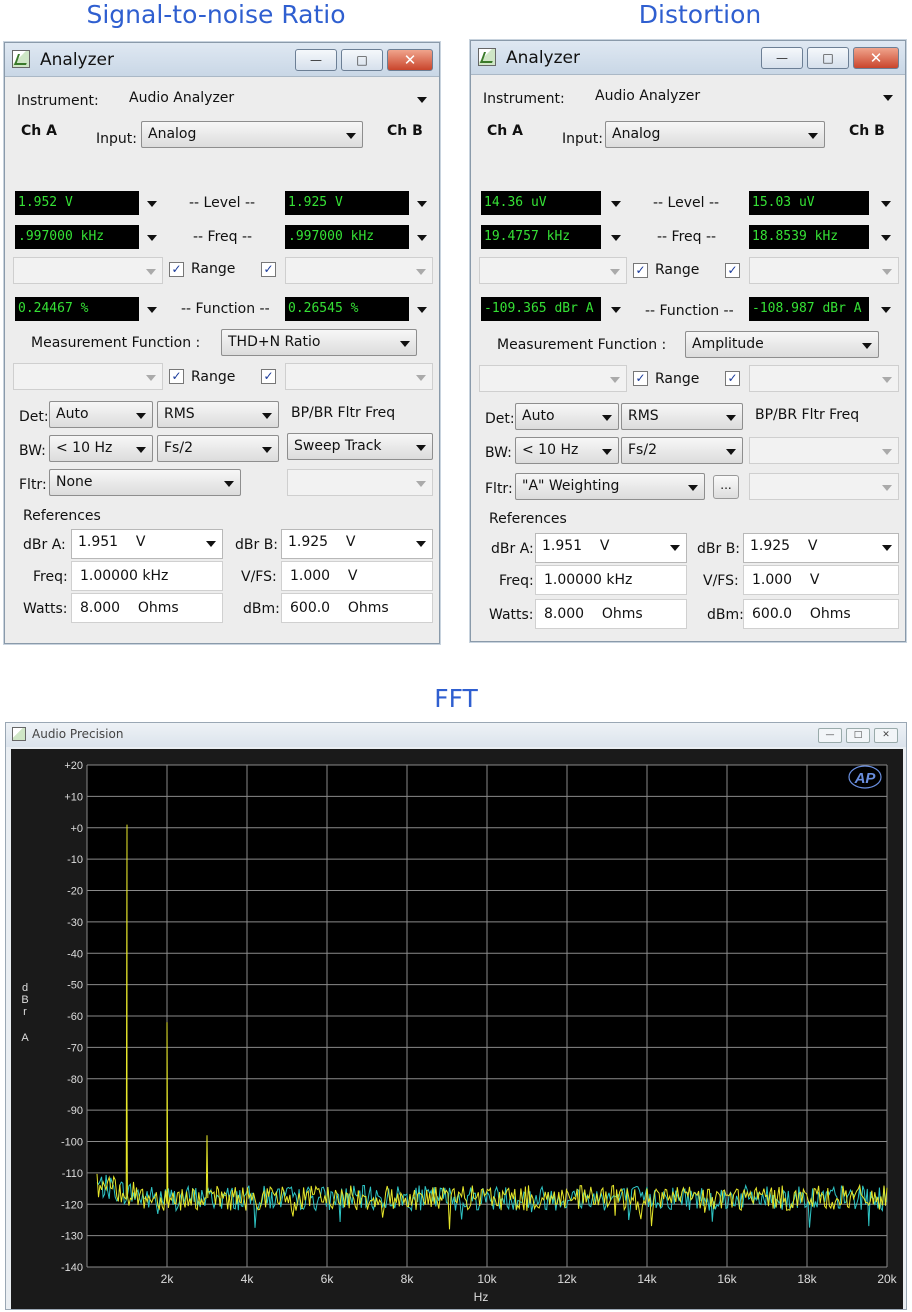  Describe the element at coordinates (541, 309) in the screenshot. I see `function-a-readout: -109.365 dBr A` at that location.